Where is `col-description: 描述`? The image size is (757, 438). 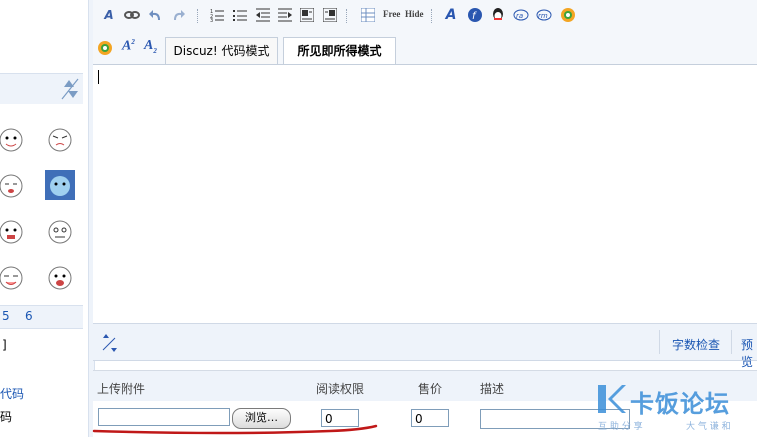 col-description: 描述 is located at coordinates (492, 389).